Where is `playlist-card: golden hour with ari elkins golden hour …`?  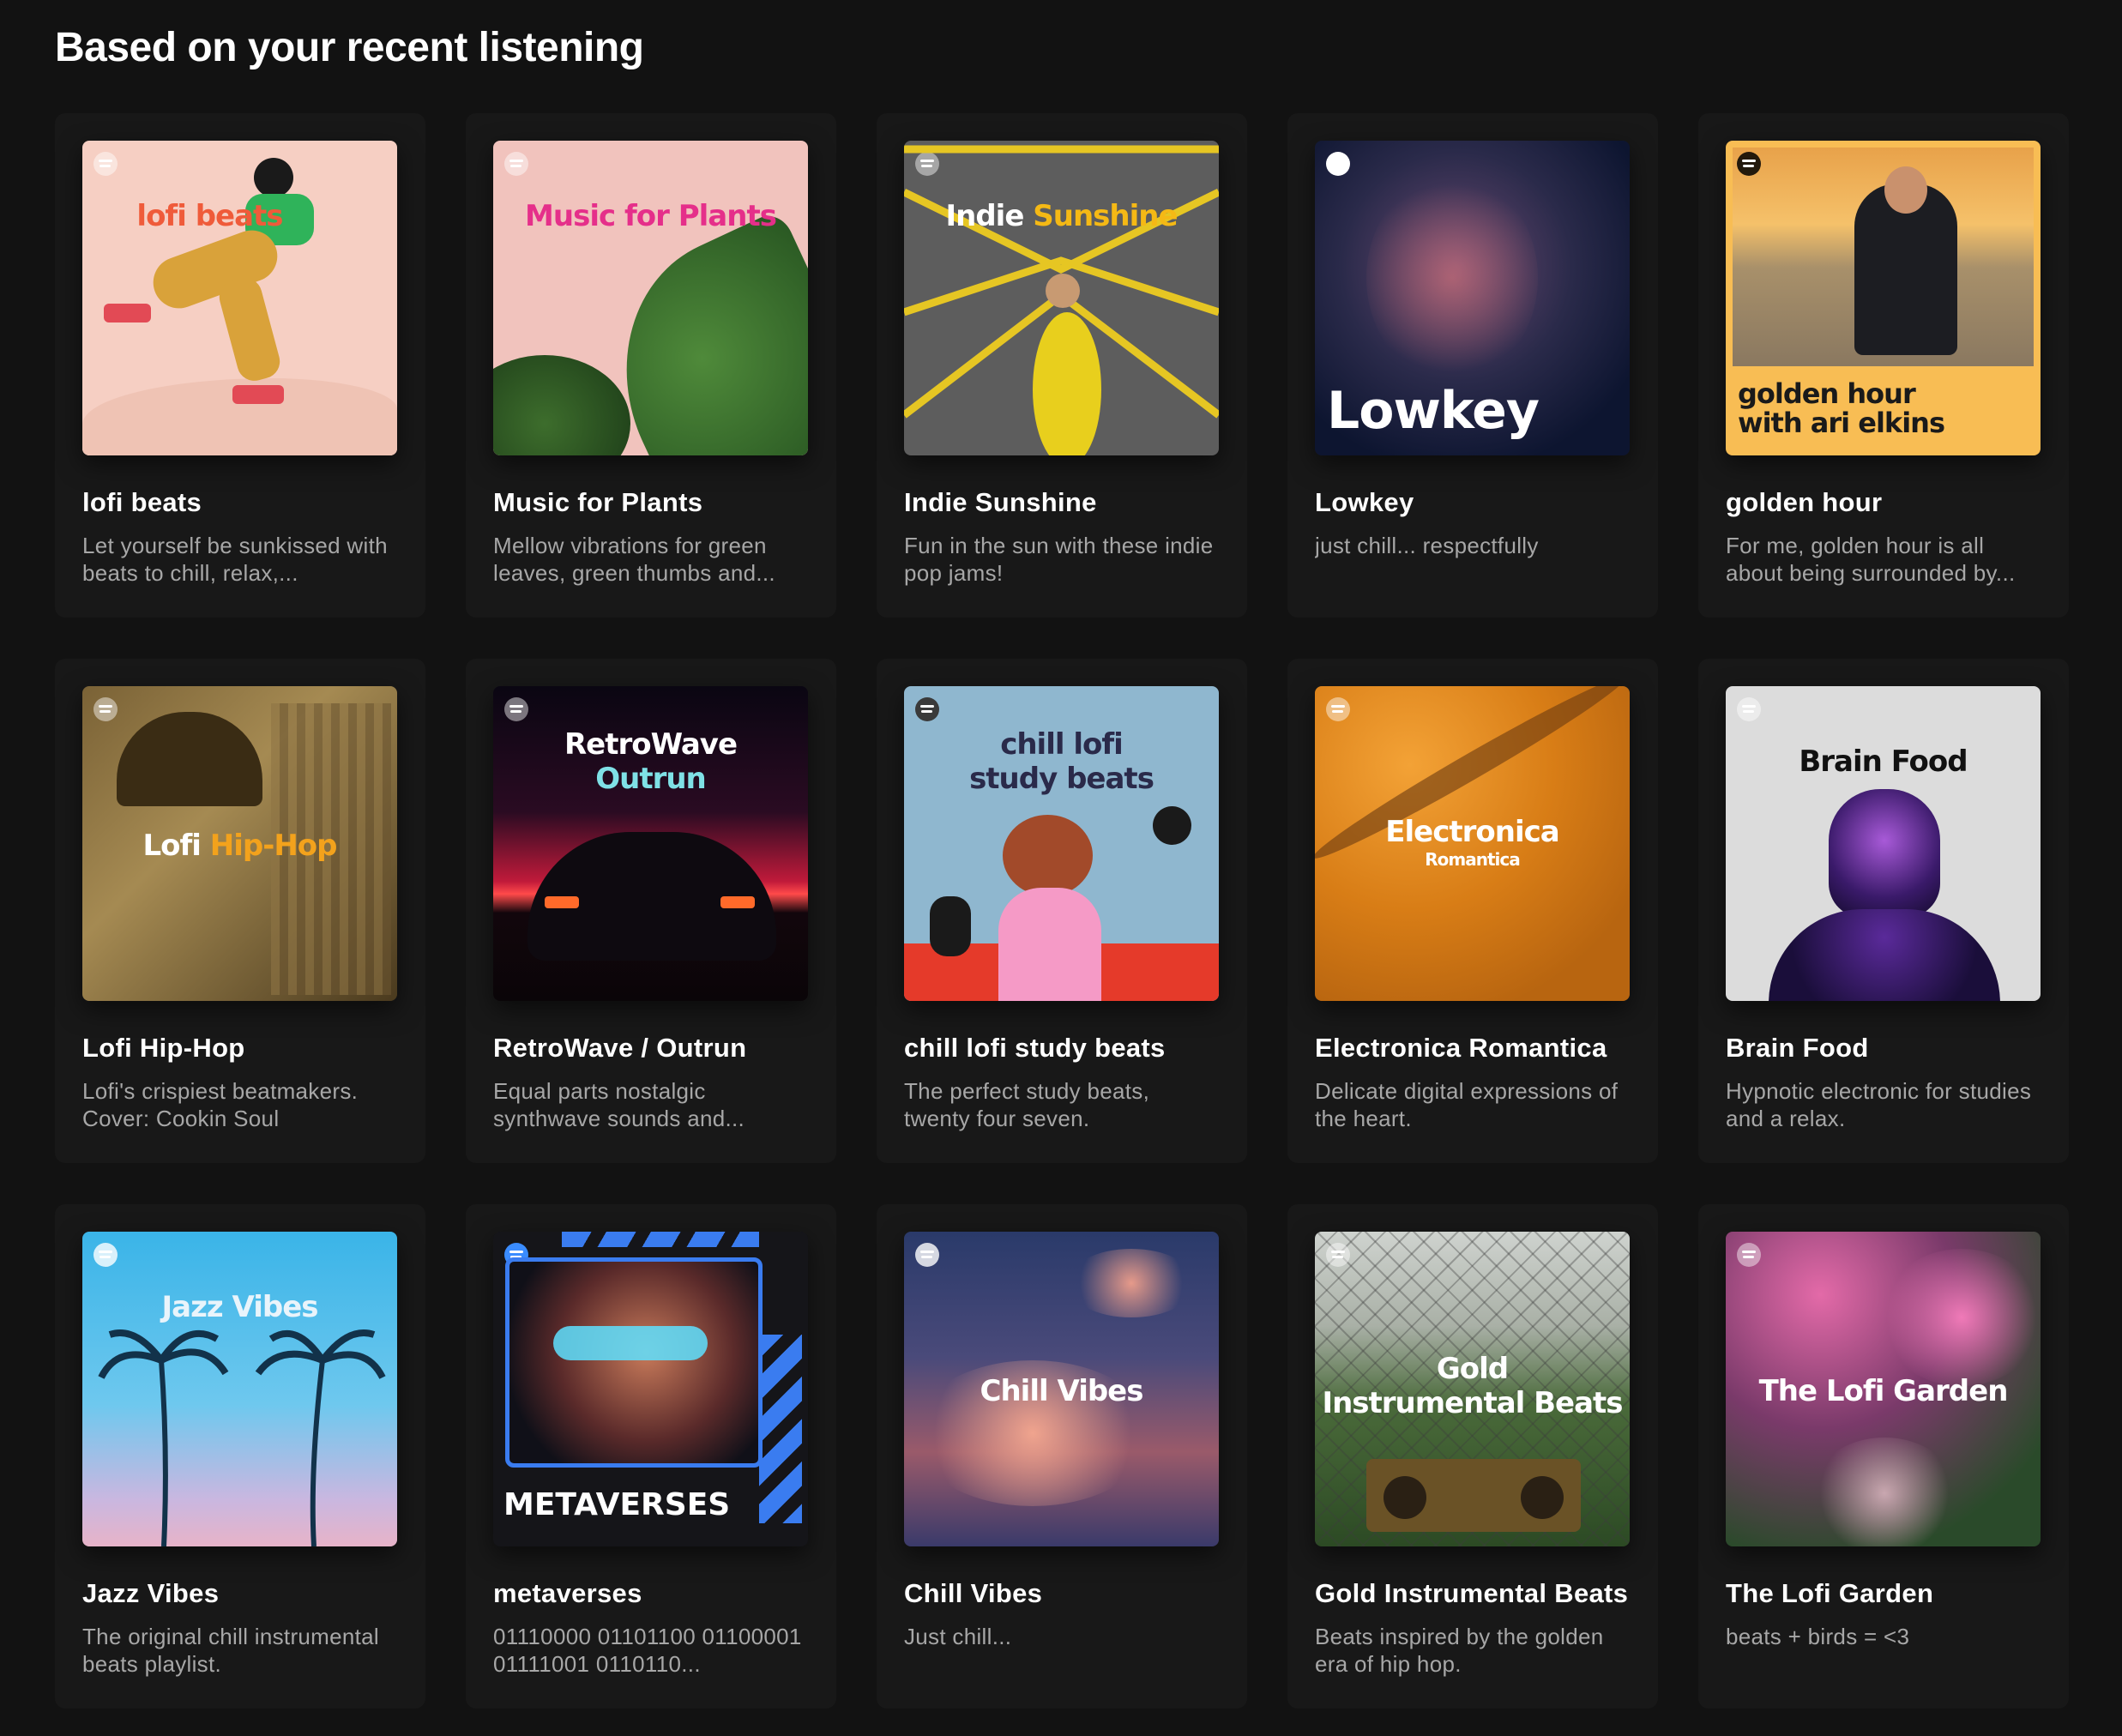
playlist-card: golden hour with ari elkins golden hour … is located at coordinates (1884, 365).